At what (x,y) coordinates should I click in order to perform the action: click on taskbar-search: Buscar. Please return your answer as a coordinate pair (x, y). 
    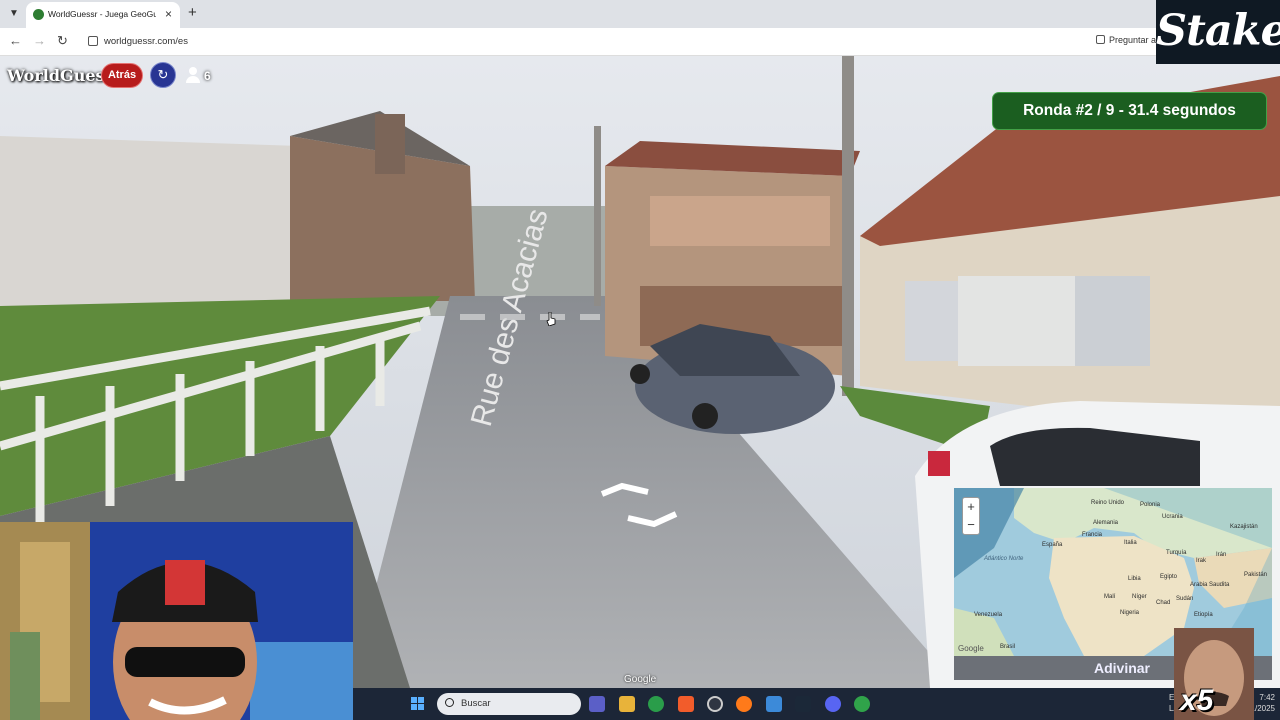
    Looking at the image, I should click on (509, 704).